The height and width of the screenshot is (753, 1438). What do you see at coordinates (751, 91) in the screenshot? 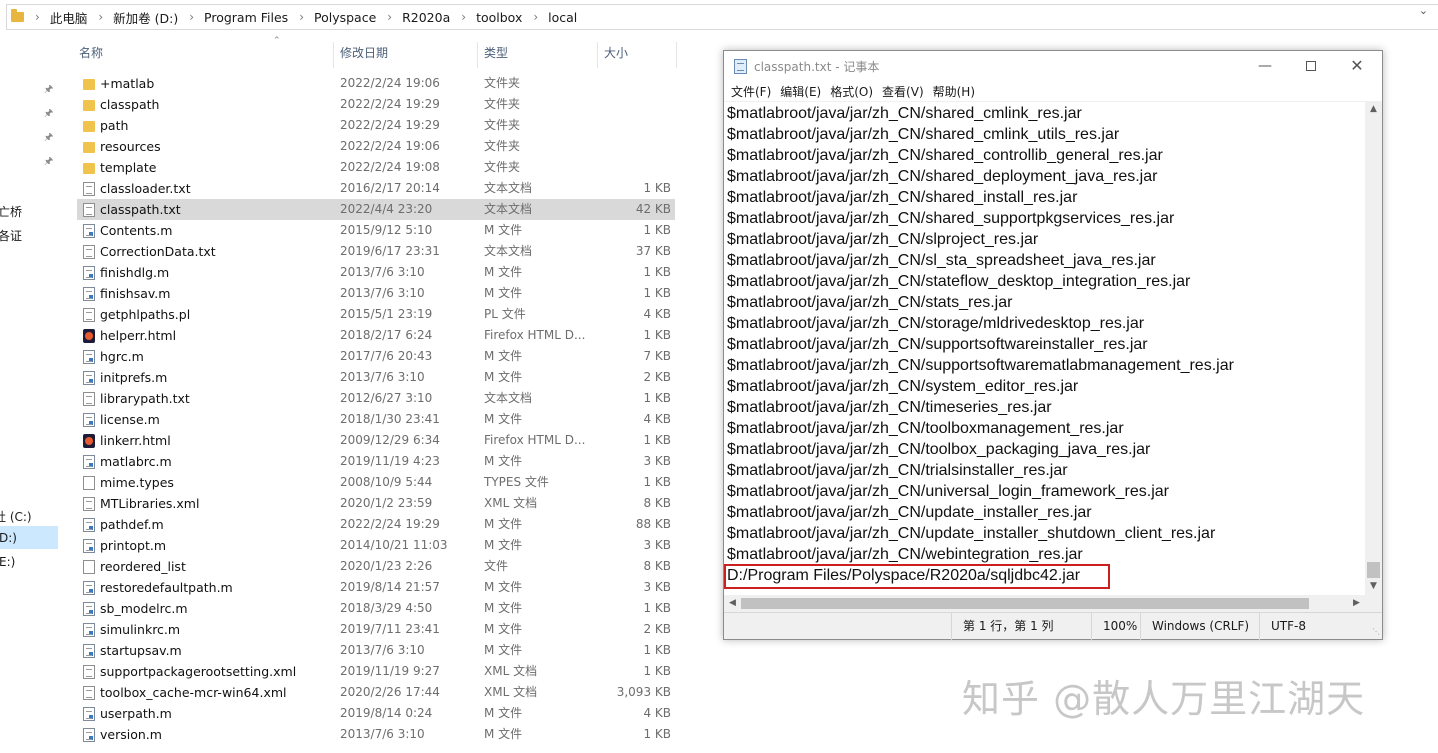
I see `menu-file: 文件(F)` at bounding box center [751, 91].